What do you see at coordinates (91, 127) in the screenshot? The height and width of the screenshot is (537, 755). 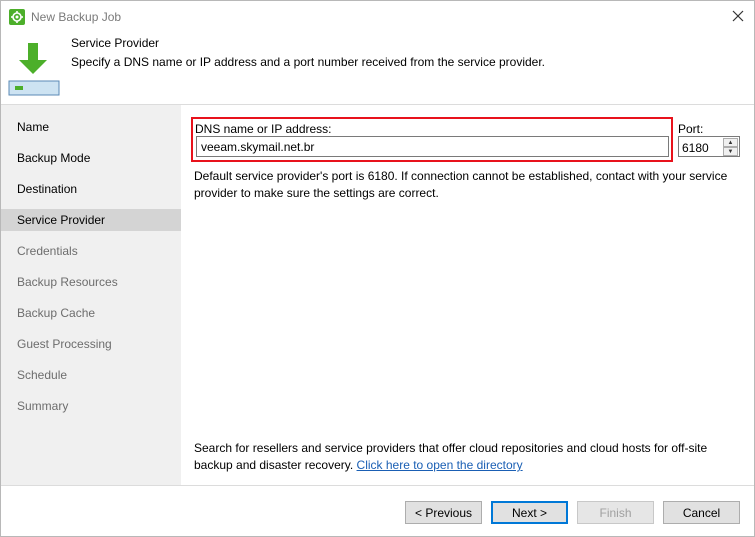 I see `sidebar-item-name: Name` at bounding box center [91, 127].